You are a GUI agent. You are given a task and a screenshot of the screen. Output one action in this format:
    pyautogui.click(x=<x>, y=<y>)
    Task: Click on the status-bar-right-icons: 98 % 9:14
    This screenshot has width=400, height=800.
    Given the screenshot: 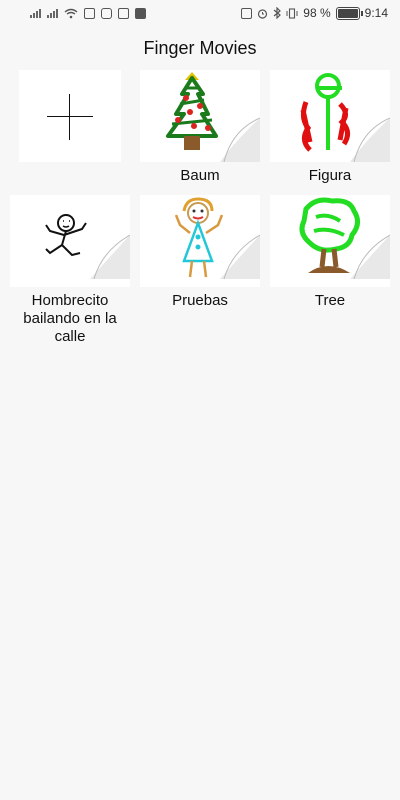 What is the action you would take?
    pyautogui.click(x=320, y=13)
    